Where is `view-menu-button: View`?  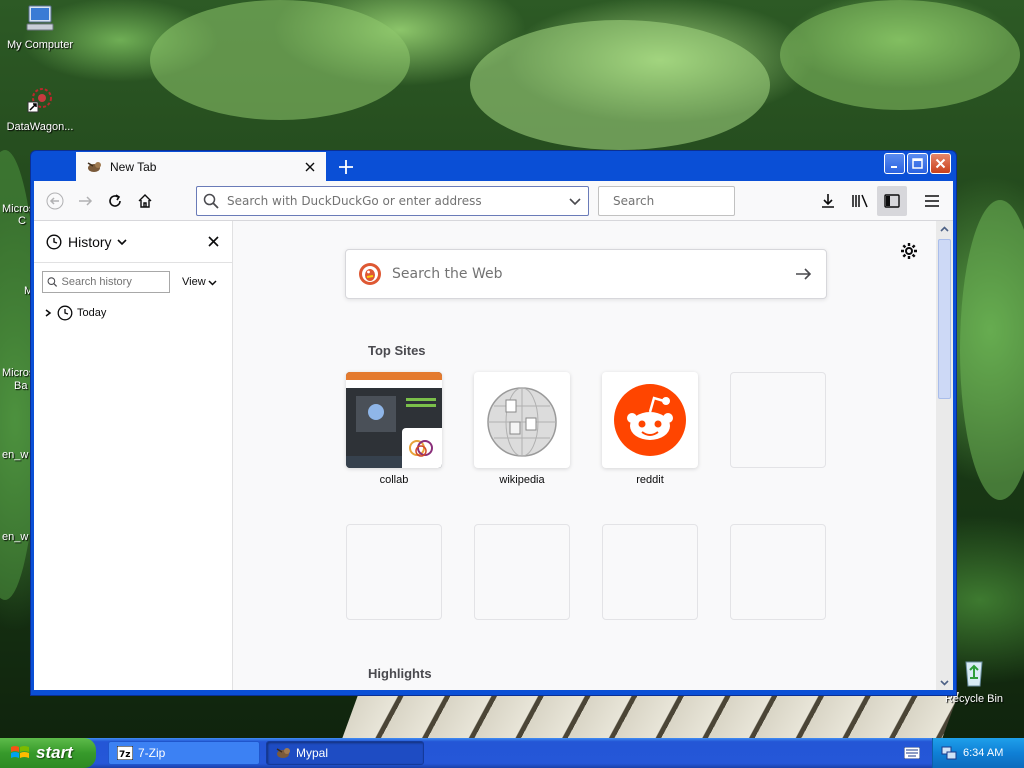
view-menu-button: View is located at coordinates (199, 282).